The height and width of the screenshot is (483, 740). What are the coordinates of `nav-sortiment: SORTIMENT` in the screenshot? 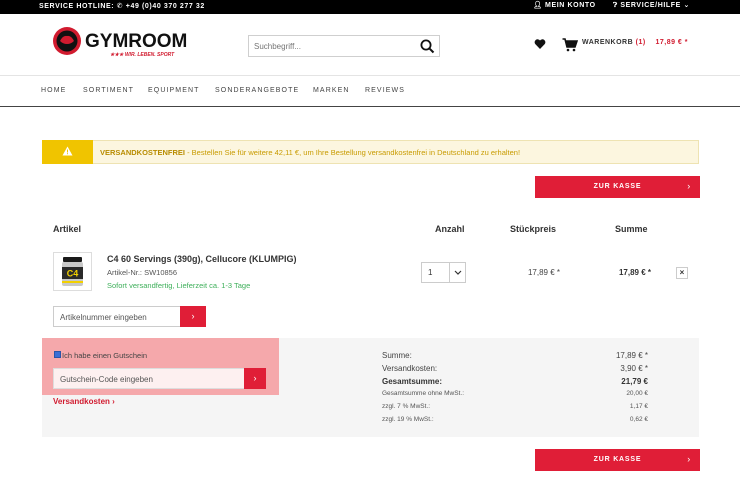 It's located at (108, 90).